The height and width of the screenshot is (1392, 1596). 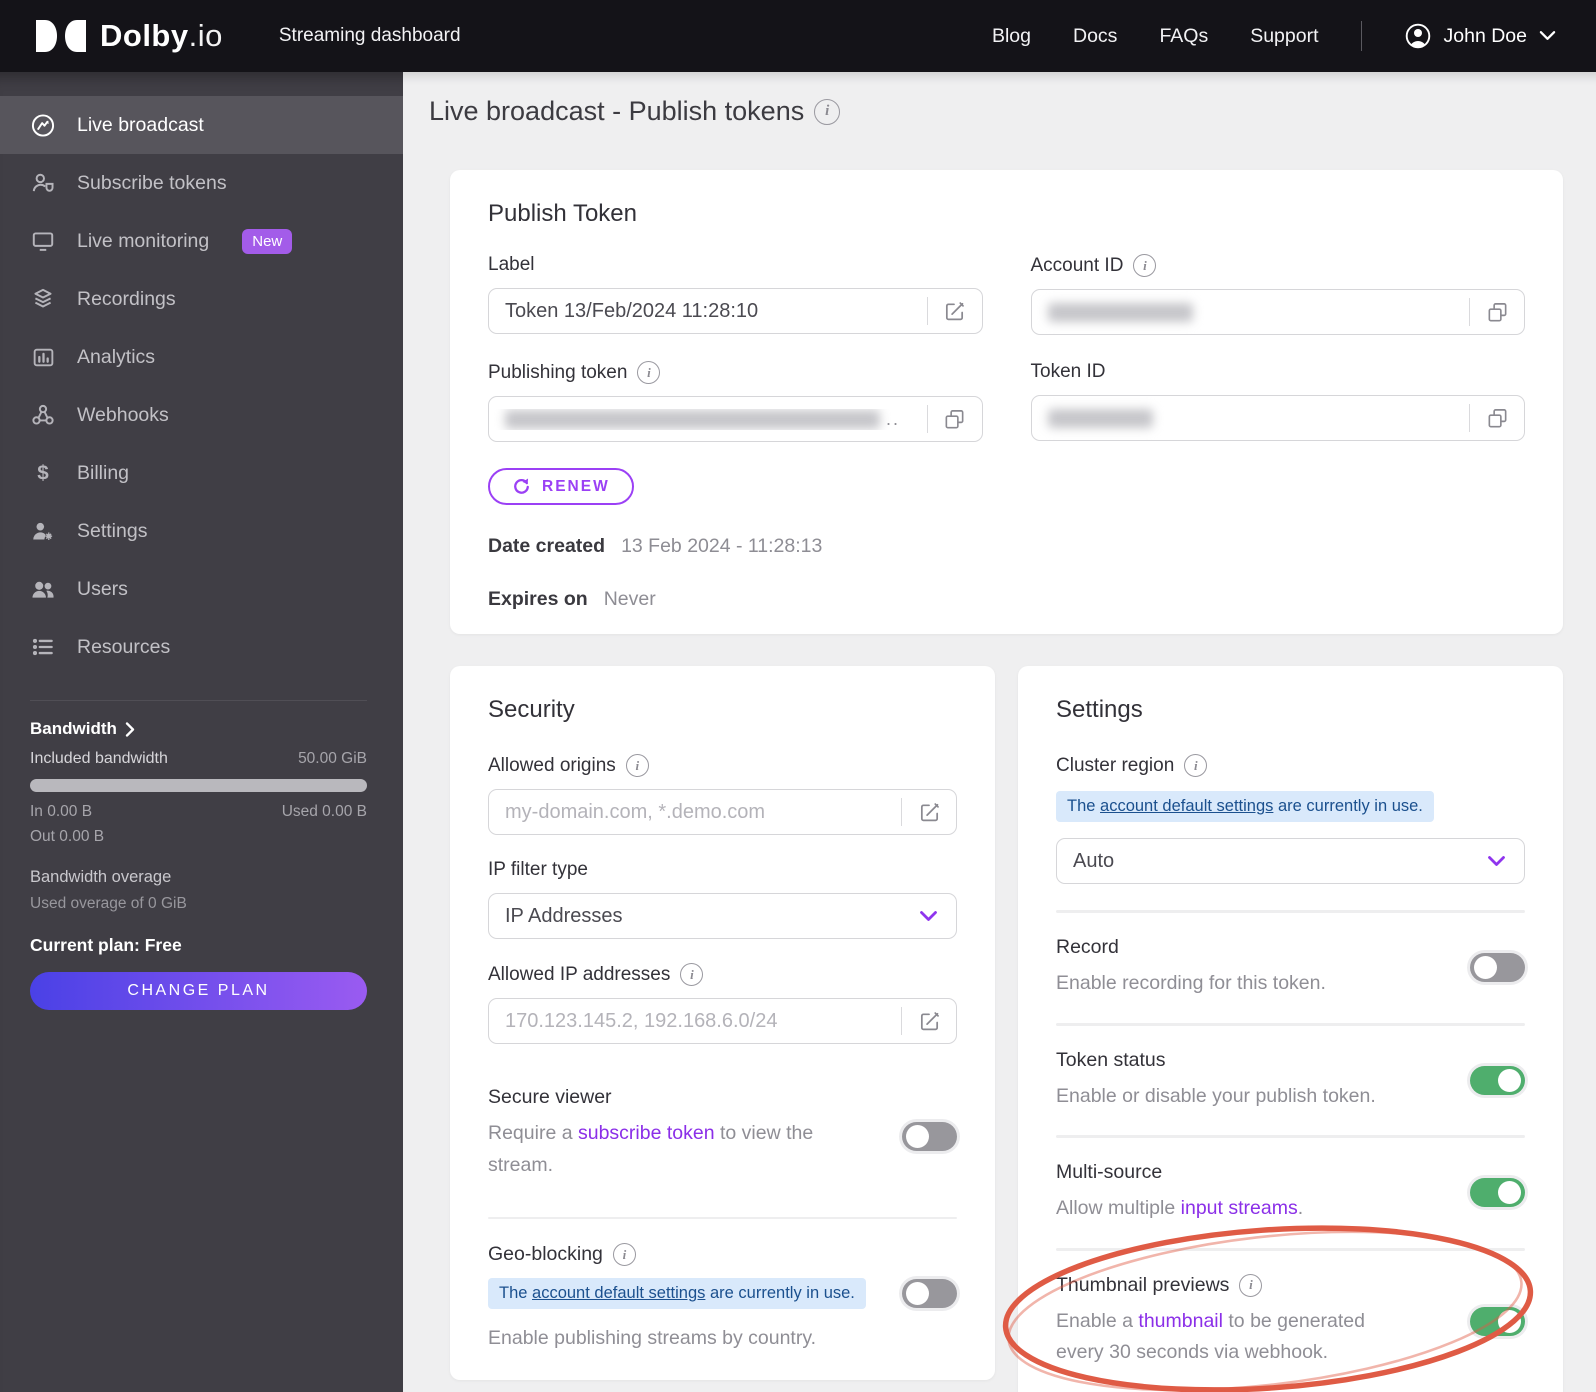 What do you see at coordinates (198, 729) in the screenshot?
I see `bandwidth-title: Bandwidth` at bounding box center [198, 729].